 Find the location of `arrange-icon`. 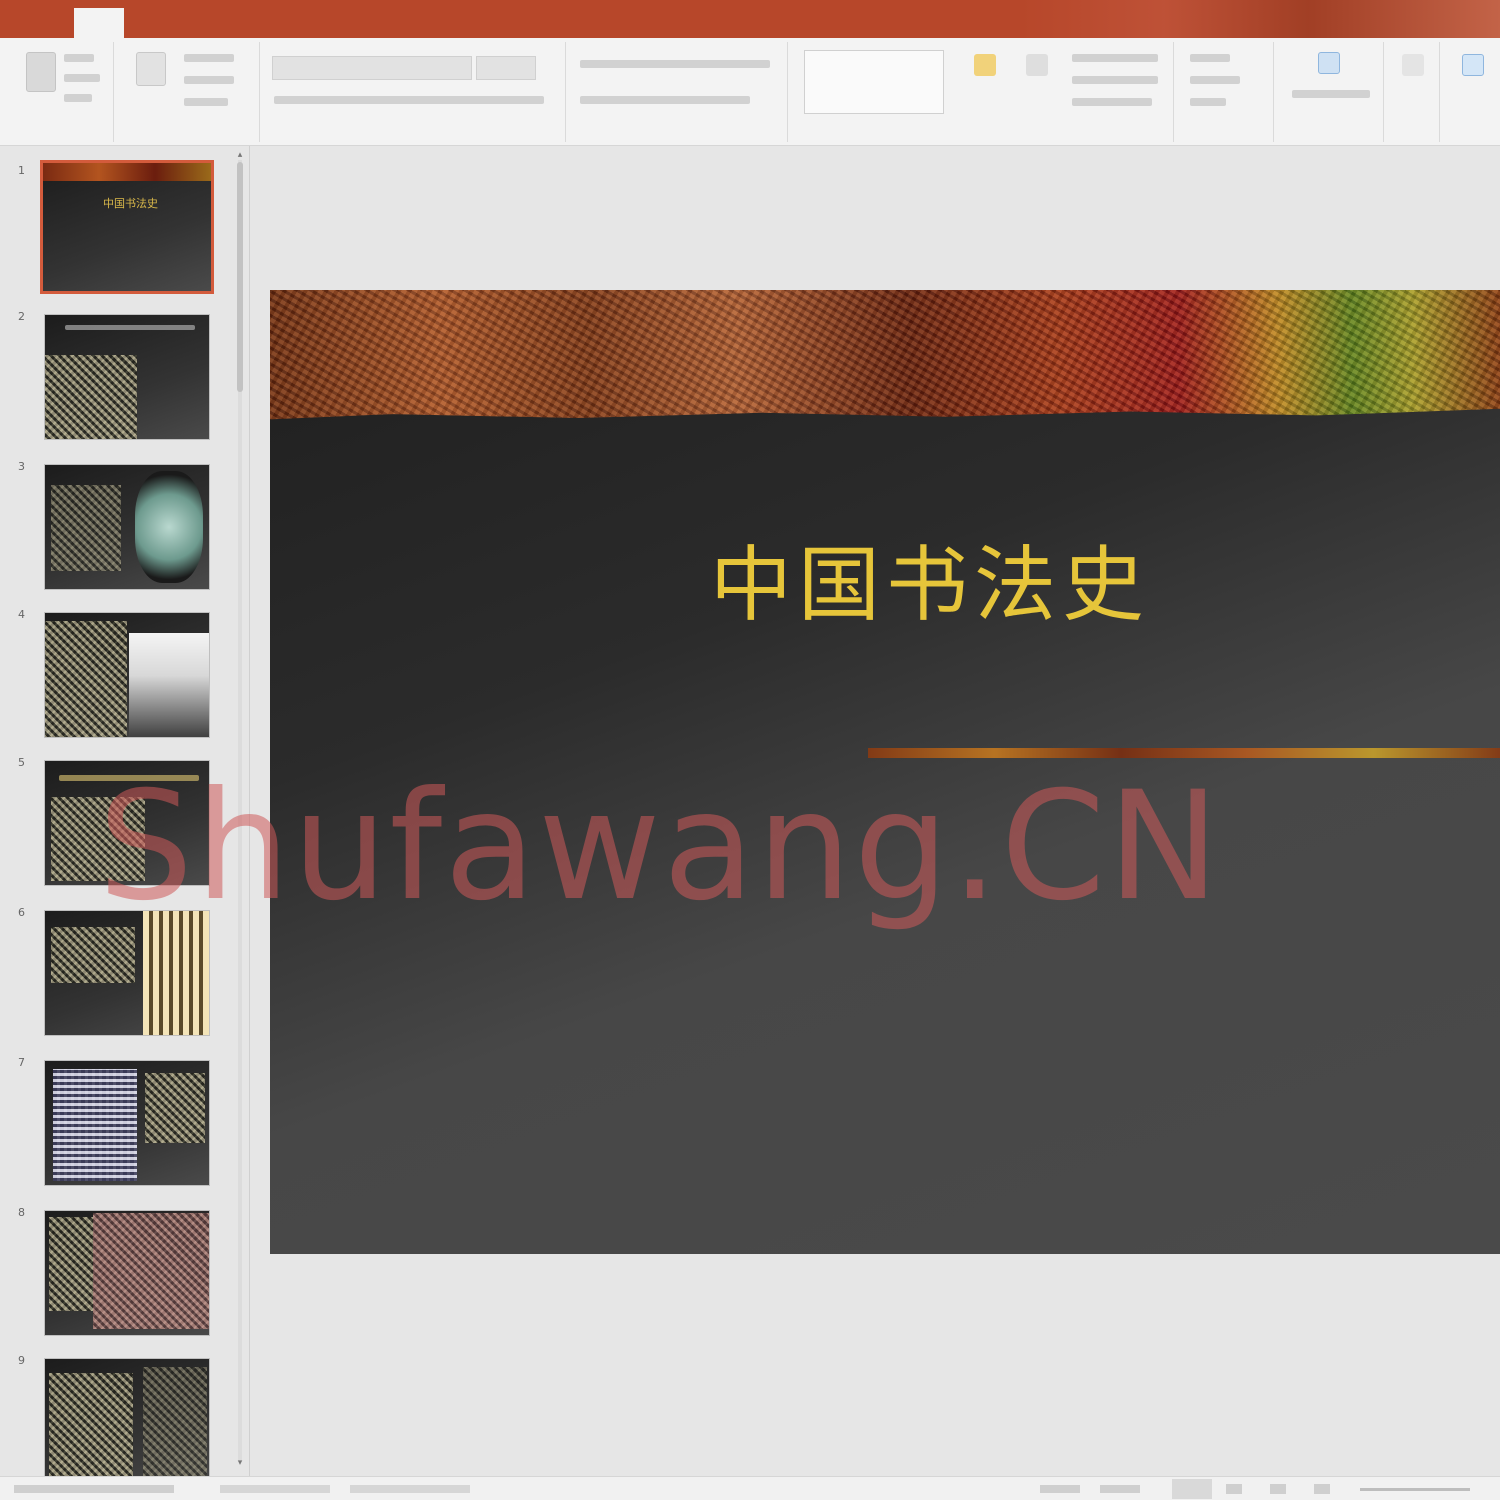

arrange-icon is located at coordinates (985, 65).